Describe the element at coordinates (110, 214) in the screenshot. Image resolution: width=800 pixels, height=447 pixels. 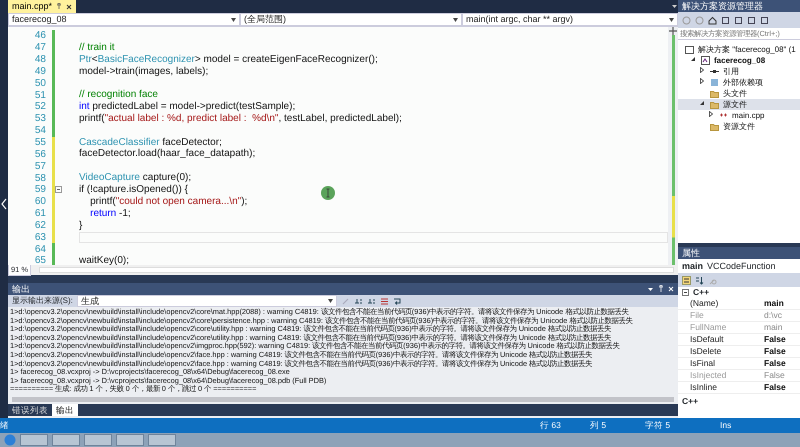
I see `code-line: return -1;` at that location.